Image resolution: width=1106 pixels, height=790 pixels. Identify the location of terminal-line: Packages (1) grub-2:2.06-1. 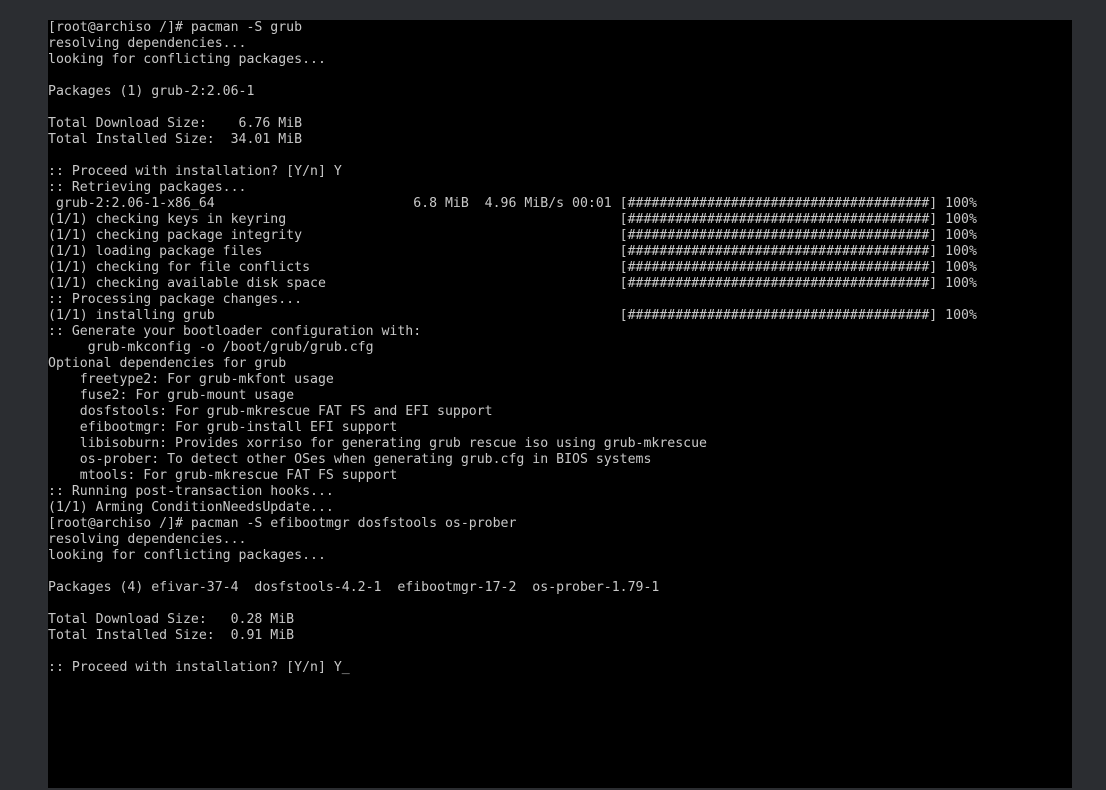
(151, 91).